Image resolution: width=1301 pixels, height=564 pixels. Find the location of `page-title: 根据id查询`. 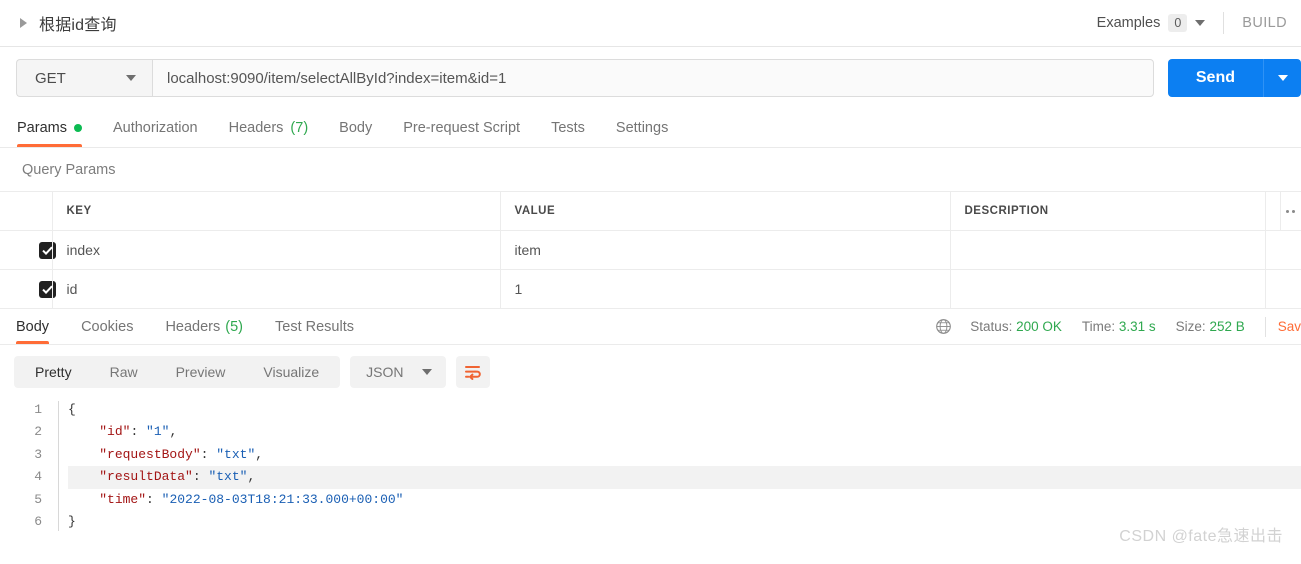

page-title: 根据id查询 is located at coordinates (78, 25).